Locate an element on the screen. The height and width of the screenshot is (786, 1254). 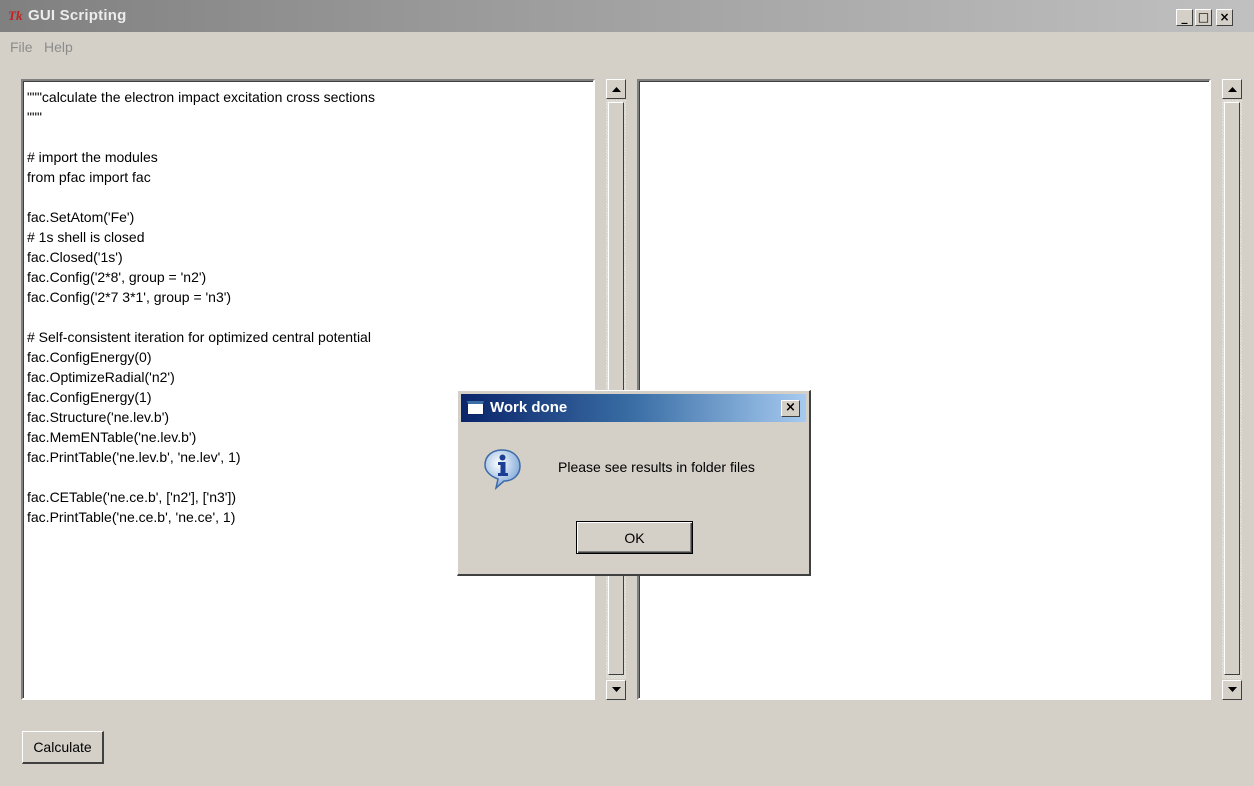
calculate-button: Calculate is located at coordinates (63, 747).